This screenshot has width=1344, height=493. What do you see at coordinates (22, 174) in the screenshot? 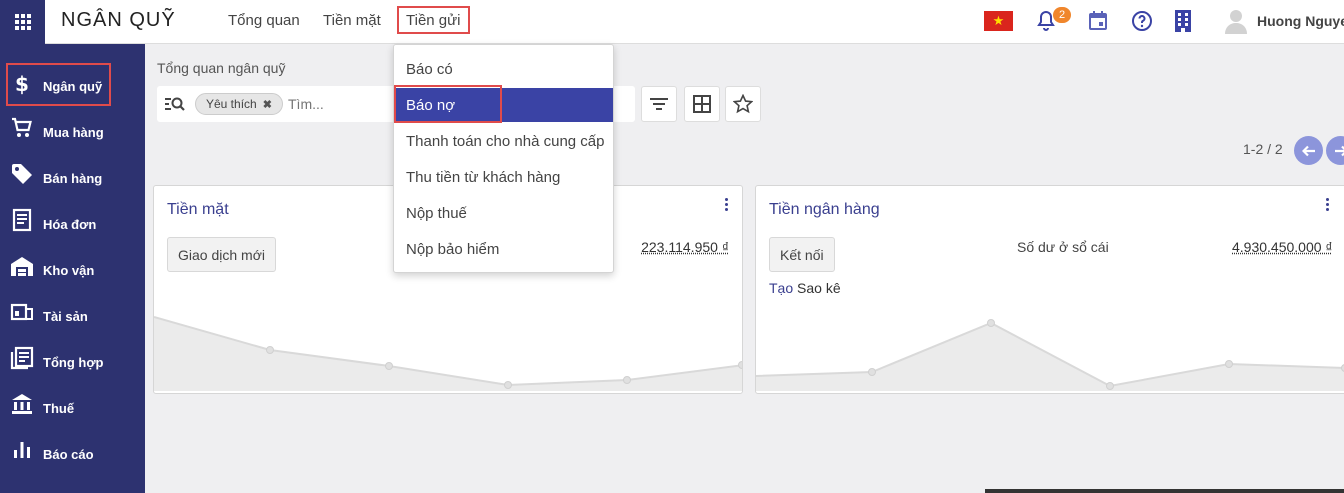
I see `tag-icon` at bounding box center [22, 174].